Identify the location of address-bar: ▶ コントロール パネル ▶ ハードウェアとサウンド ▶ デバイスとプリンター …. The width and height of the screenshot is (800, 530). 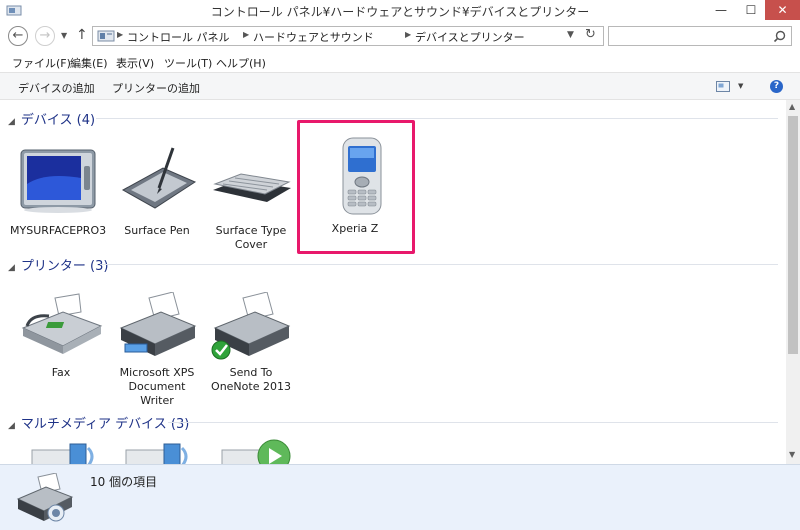
(348, 36).